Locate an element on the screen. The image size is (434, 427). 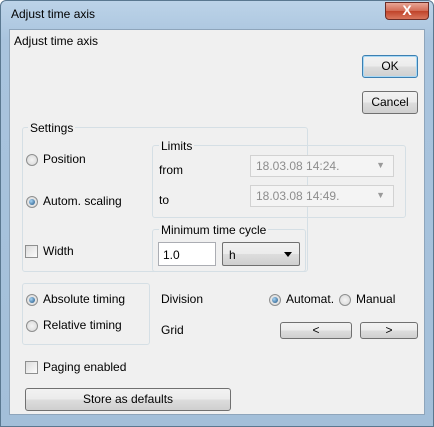
position-label: Position is located at coordinates (64, 159).